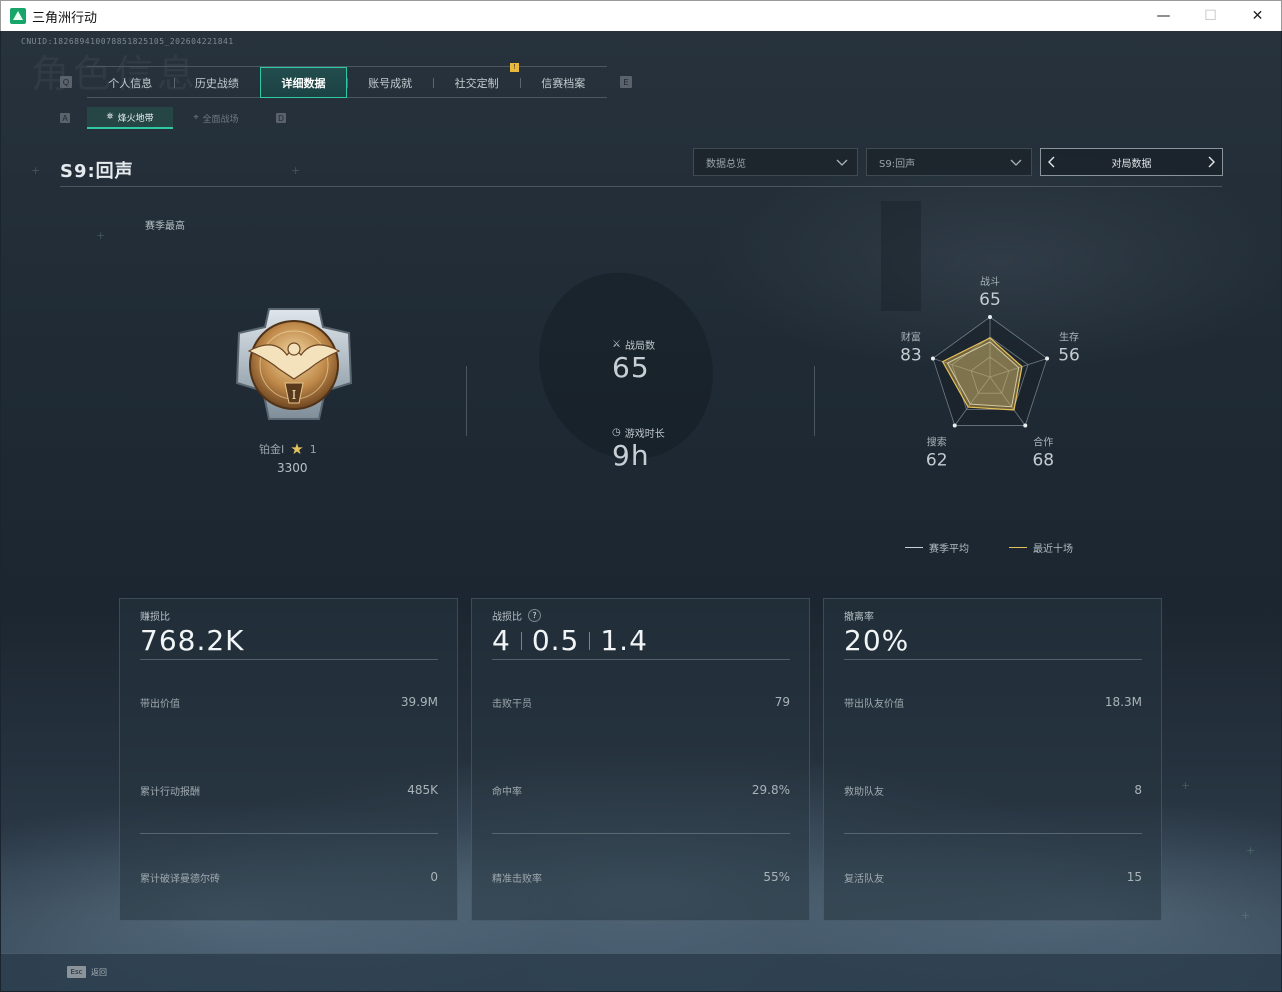 This screenshot has height=992, width=1282. I want to click on app-logo-icon, so click(18, 16).